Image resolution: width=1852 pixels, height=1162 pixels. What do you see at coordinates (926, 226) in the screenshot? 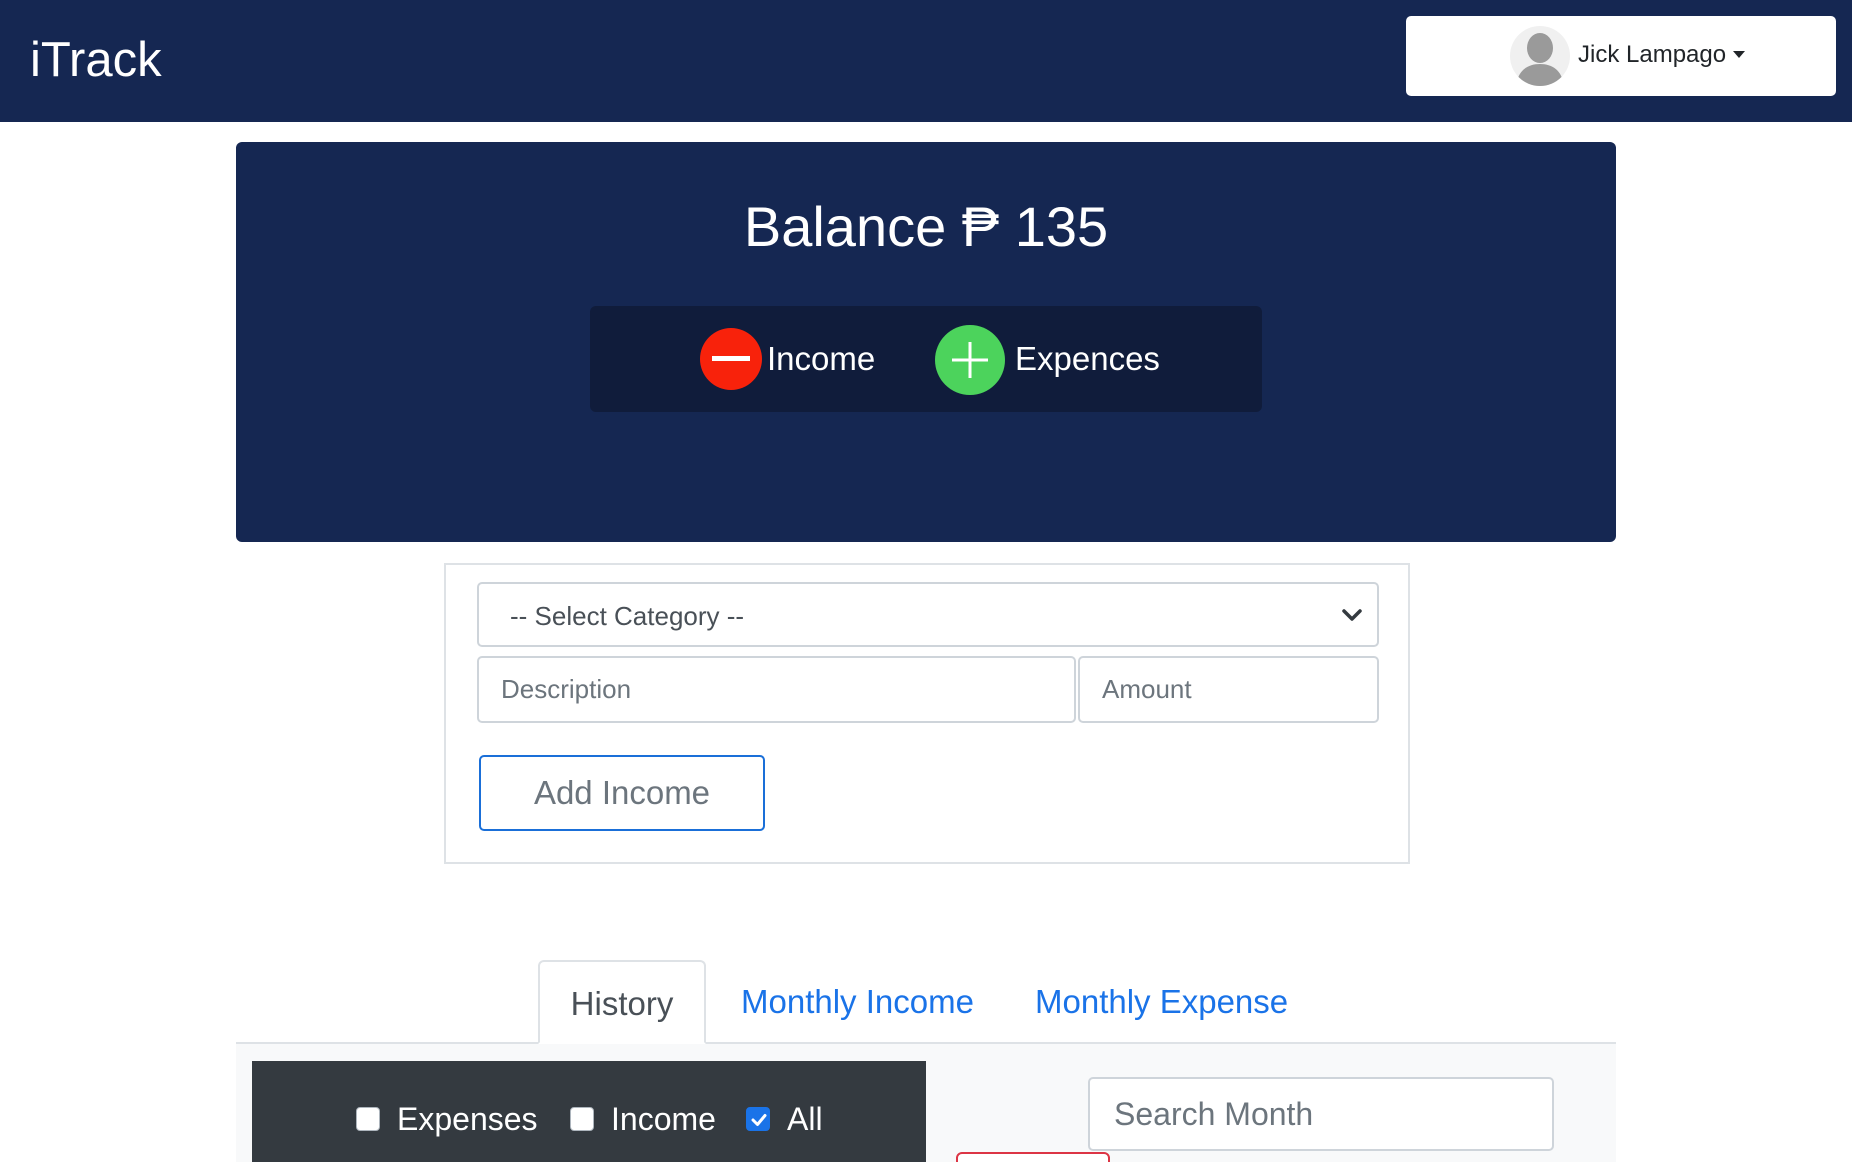
I see `balance-amount: Balance ₱ 135` at bounding box center [926, 226].